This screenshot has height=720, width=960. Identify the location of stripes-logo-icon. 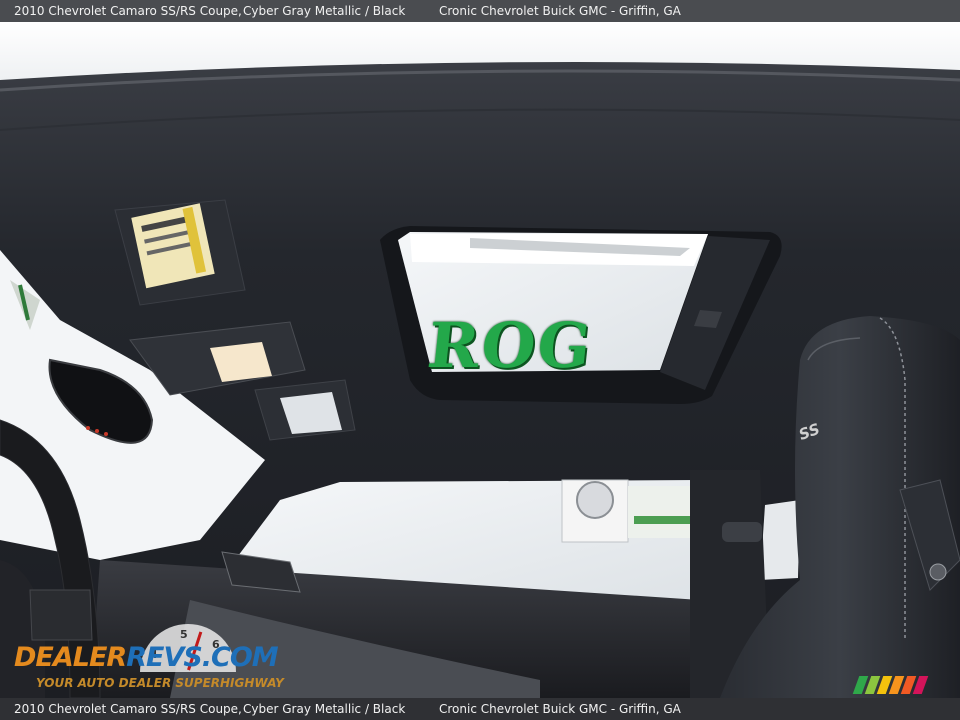
(894, 685).